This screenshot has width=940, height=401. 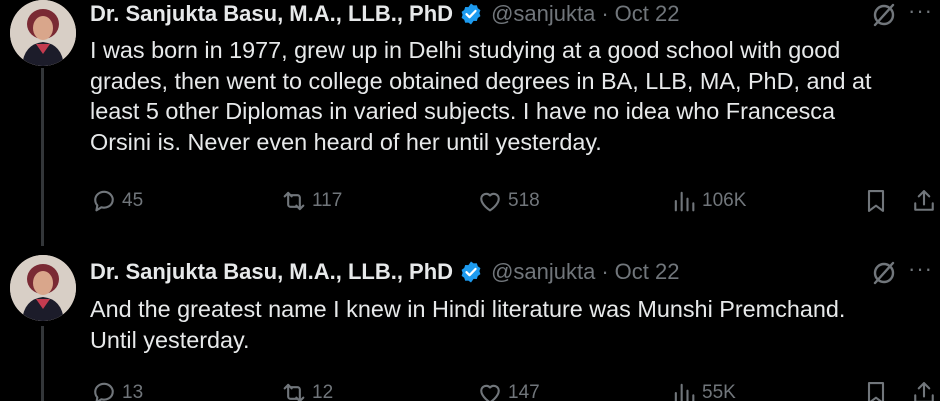 I want to click on view-count: 55K, so click(x=719, y=391).